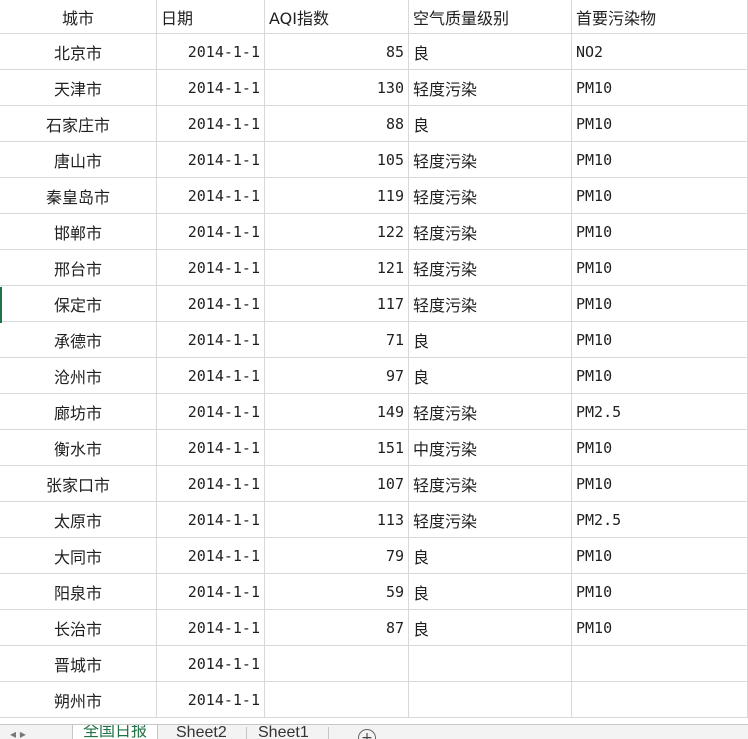 This screenshot has width=748, height=739. I want to click on header-primary-pollutant: 首要污染物, so click(660, 17).